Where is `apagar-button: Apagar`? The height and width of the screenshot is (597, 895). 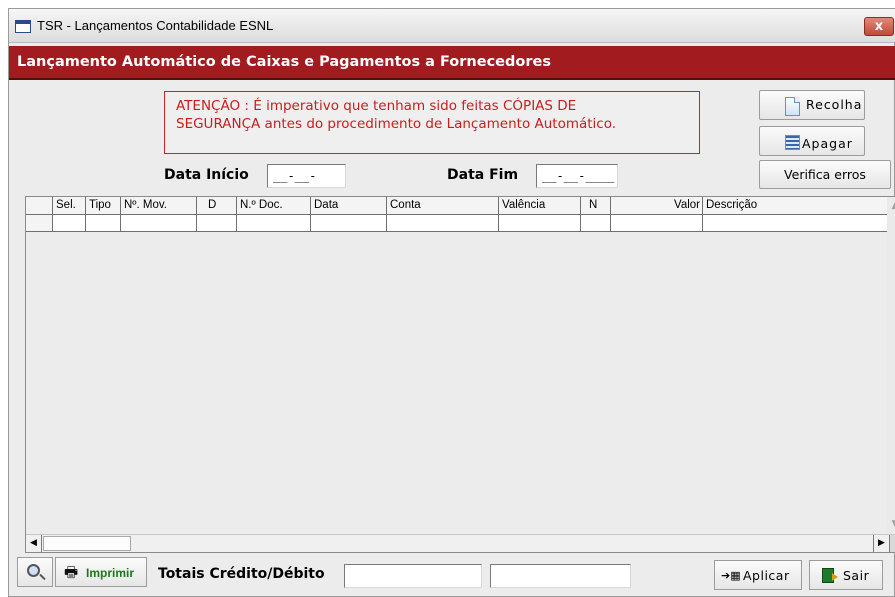 apagar-button: Apagar is located at coordinates (812, 141).